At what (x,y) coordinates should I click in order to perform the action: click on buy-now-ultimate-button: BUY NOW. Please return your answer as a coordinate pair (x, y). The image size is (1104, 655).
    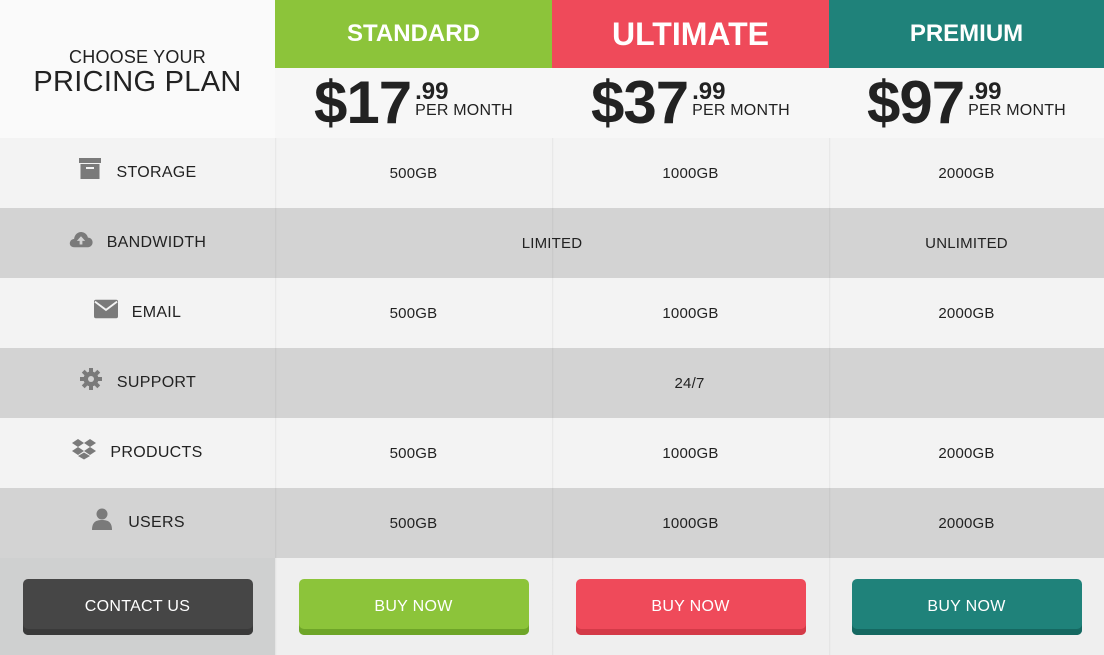
    Looking at the image, I should click on (690, 606).